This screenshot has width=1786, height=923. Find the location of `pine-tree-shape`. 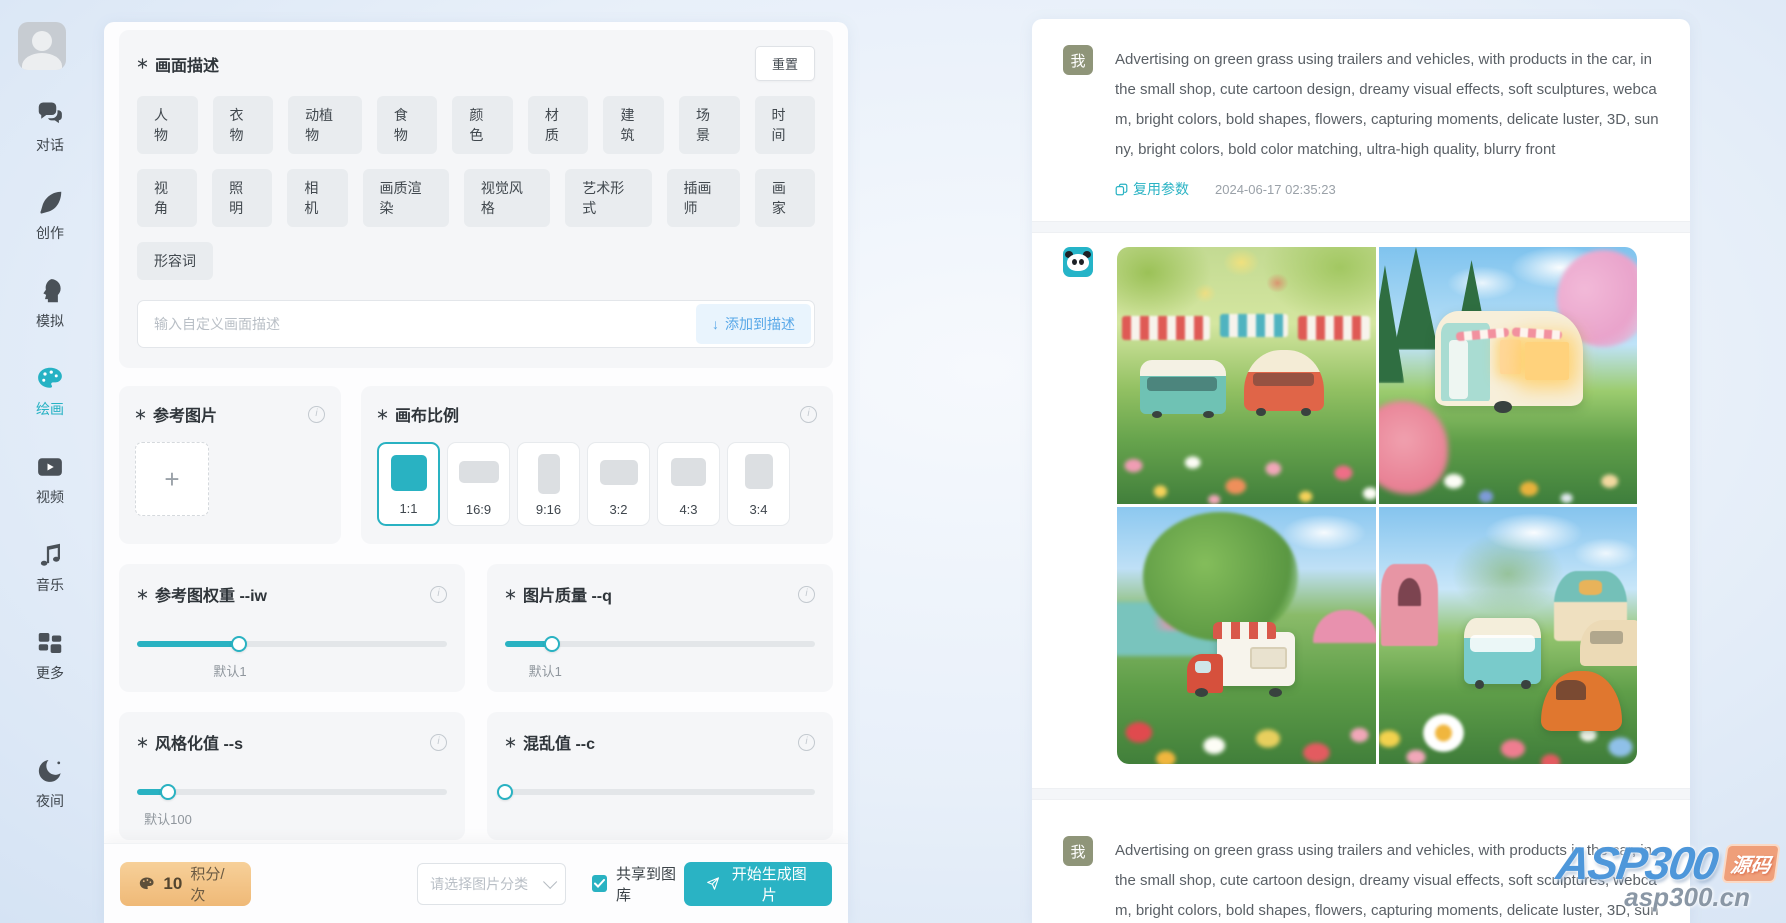

pine-tree-shape is located at coordinates (1416, 298).